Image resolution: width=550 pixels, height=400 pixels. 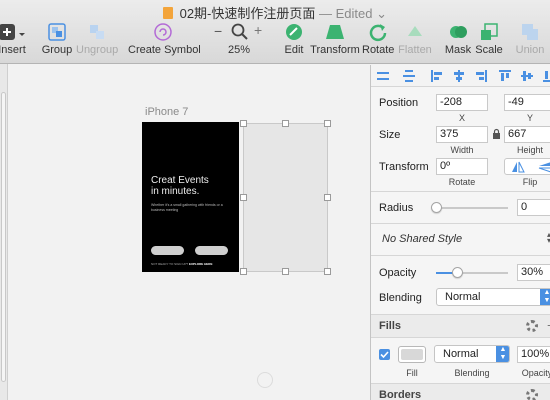 I want to click on symbol-icon, so click(x=163, y=32).